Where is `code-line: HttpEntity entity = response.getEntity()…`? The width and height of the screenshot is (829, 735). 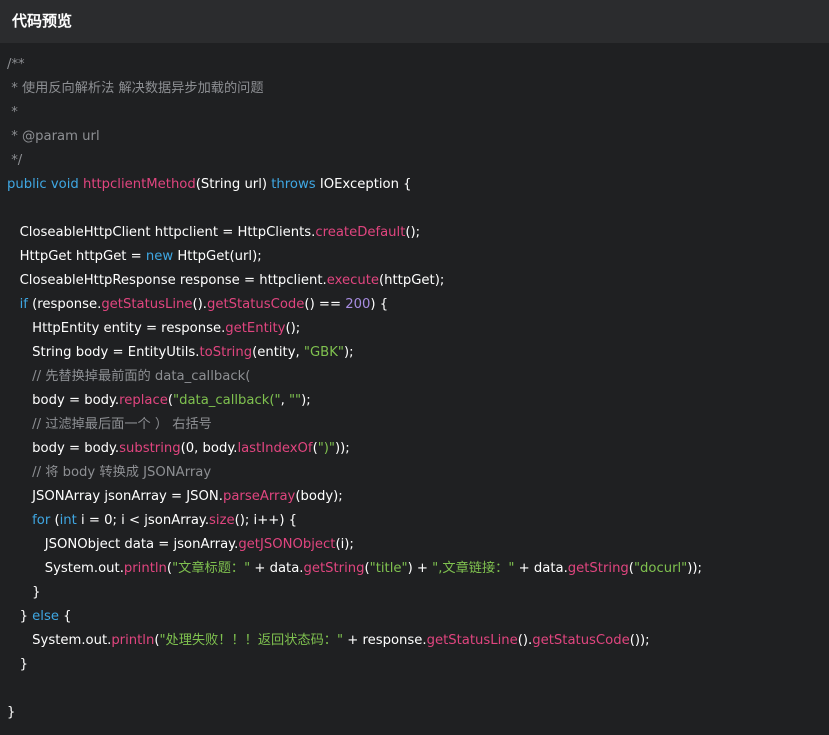
code-line: HttpEntity entity = response.getEntity()… is located at coordinates (418, 329).